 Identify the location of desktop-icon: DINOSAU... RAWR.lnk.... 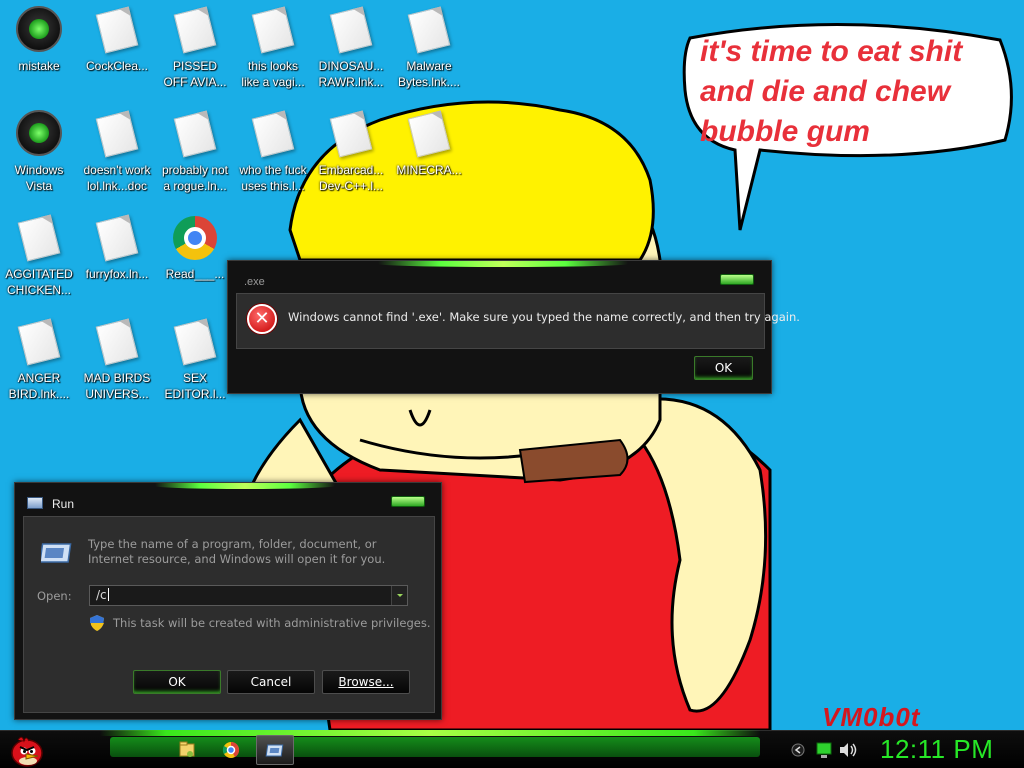
(351, 48).